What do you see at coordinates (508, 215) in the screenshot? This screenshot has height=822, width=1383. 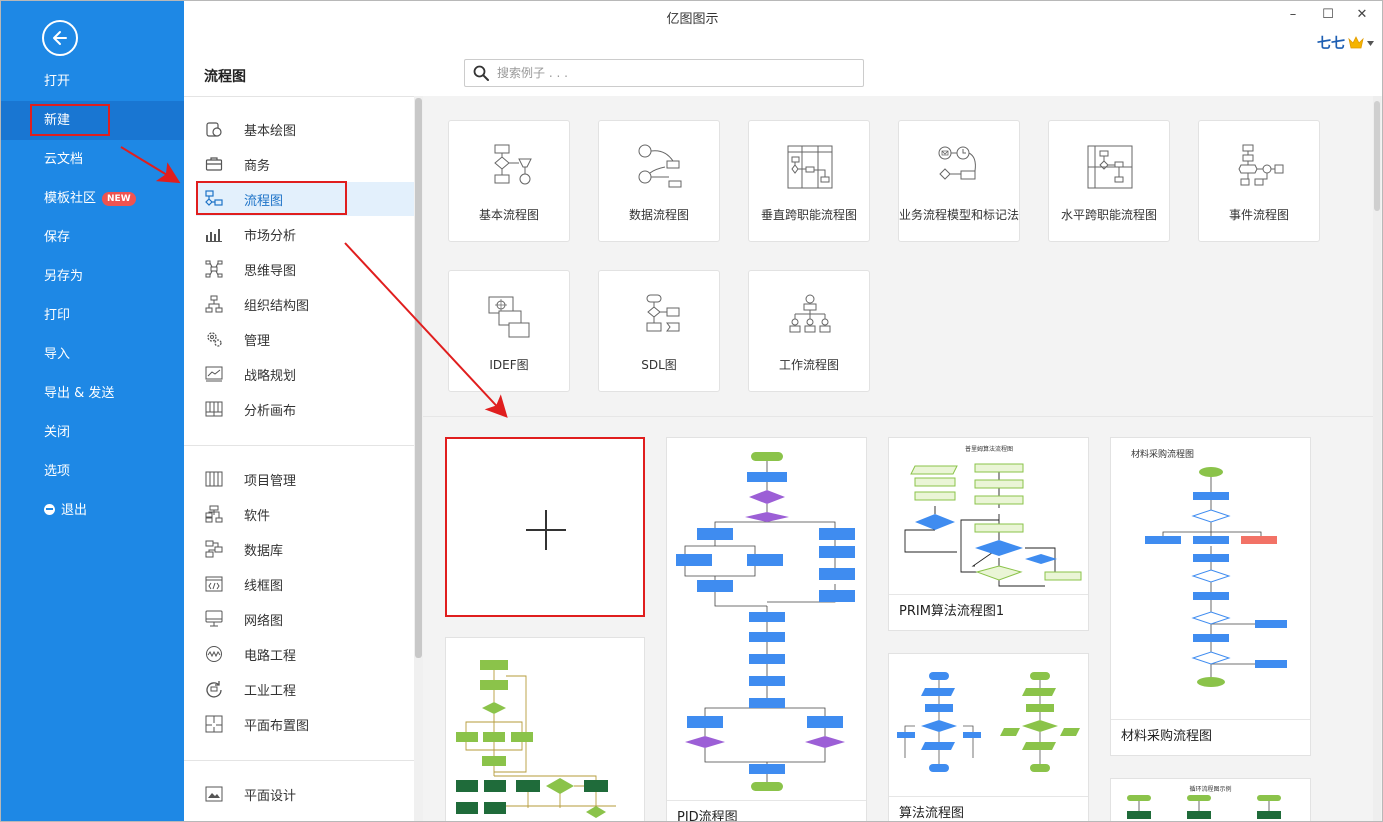 I see `type-label: 基本流程图` at bounding box center [508, 215].